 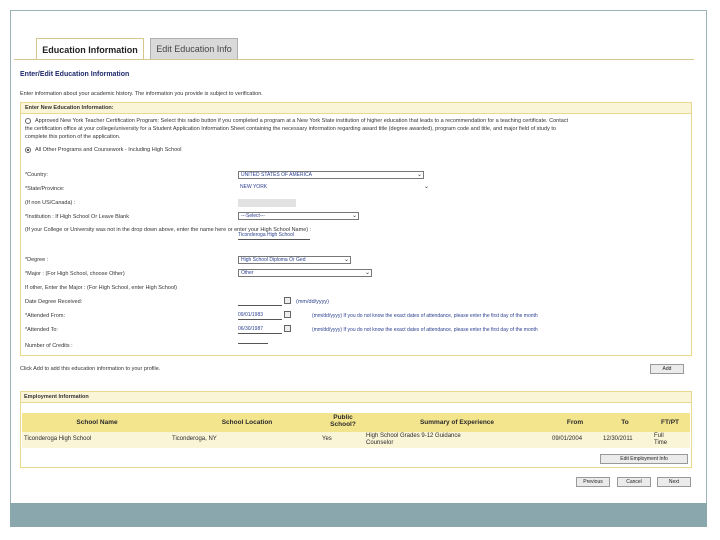 I want to click on credits-input, so click(x=253, y=339).